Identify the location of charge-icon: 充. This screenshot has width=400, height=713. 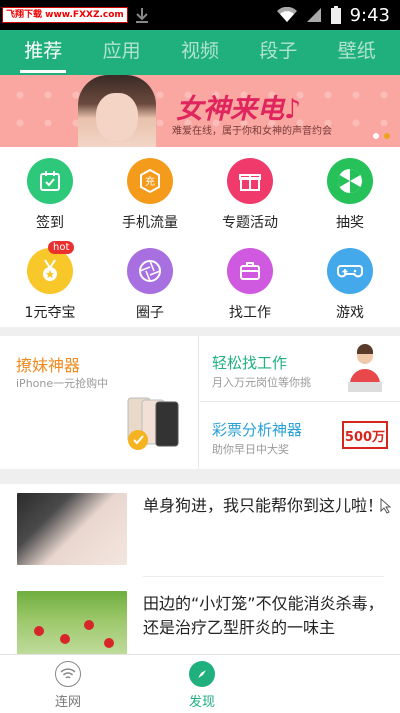
(150, 181).